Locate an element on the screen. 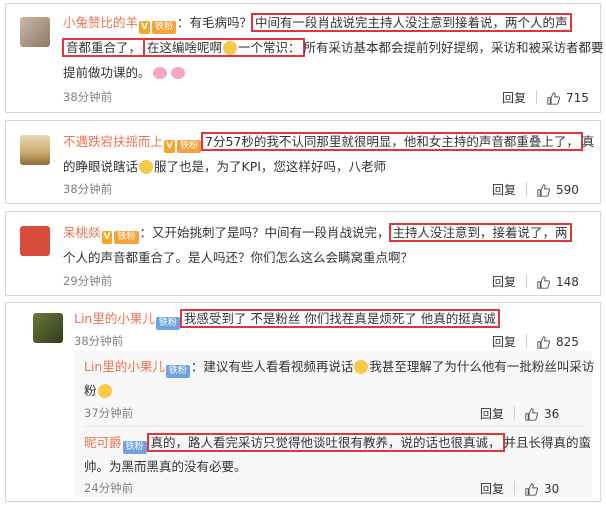 The height and width of the screenshot is (508, 606). like-count: 36 is located at coordinates (552, 414).